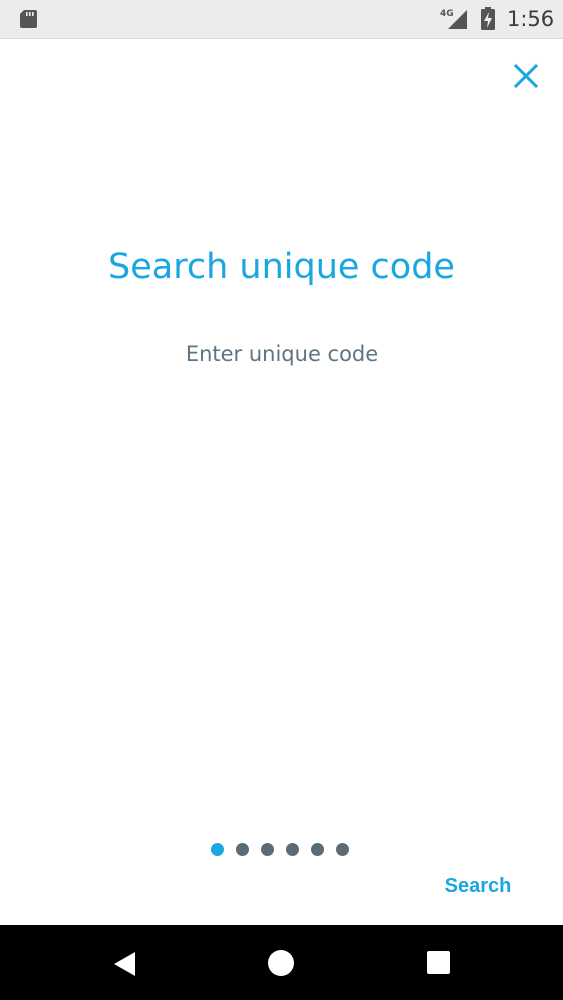 The height and width of the screenshot is (1000, 563). What do you see at coordinates (488, 19) in the screenshot?
I see `battery-charging-icon` at bounding box center [488, 19].